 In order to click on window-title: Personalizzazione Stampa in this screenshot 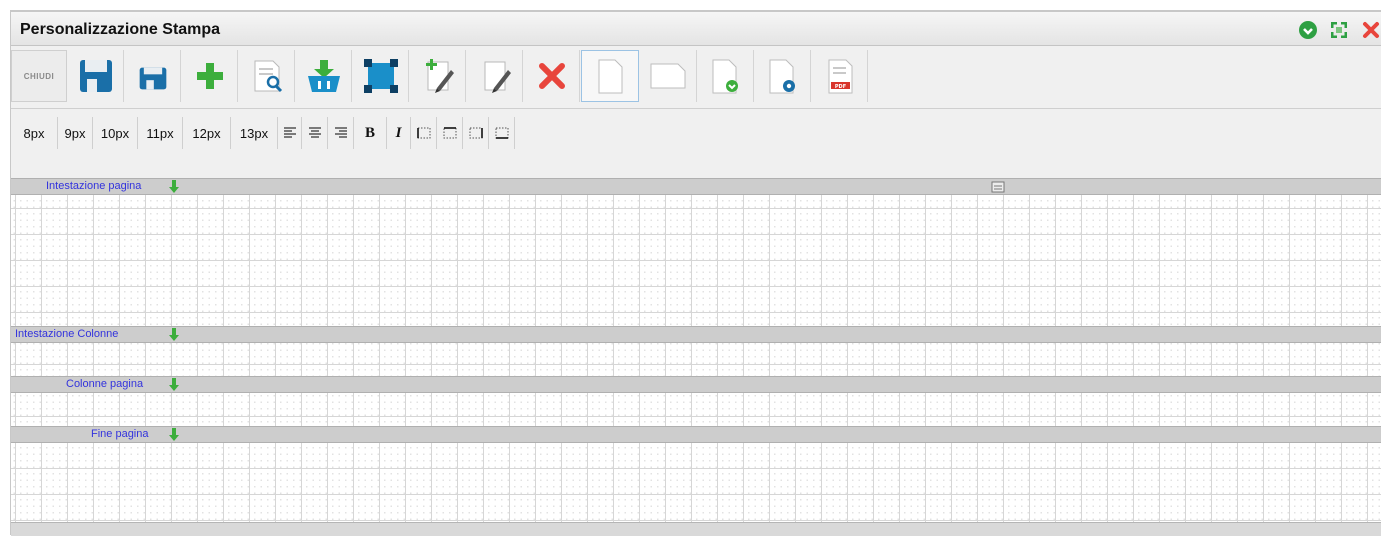, I will do `click(120, 29)`.